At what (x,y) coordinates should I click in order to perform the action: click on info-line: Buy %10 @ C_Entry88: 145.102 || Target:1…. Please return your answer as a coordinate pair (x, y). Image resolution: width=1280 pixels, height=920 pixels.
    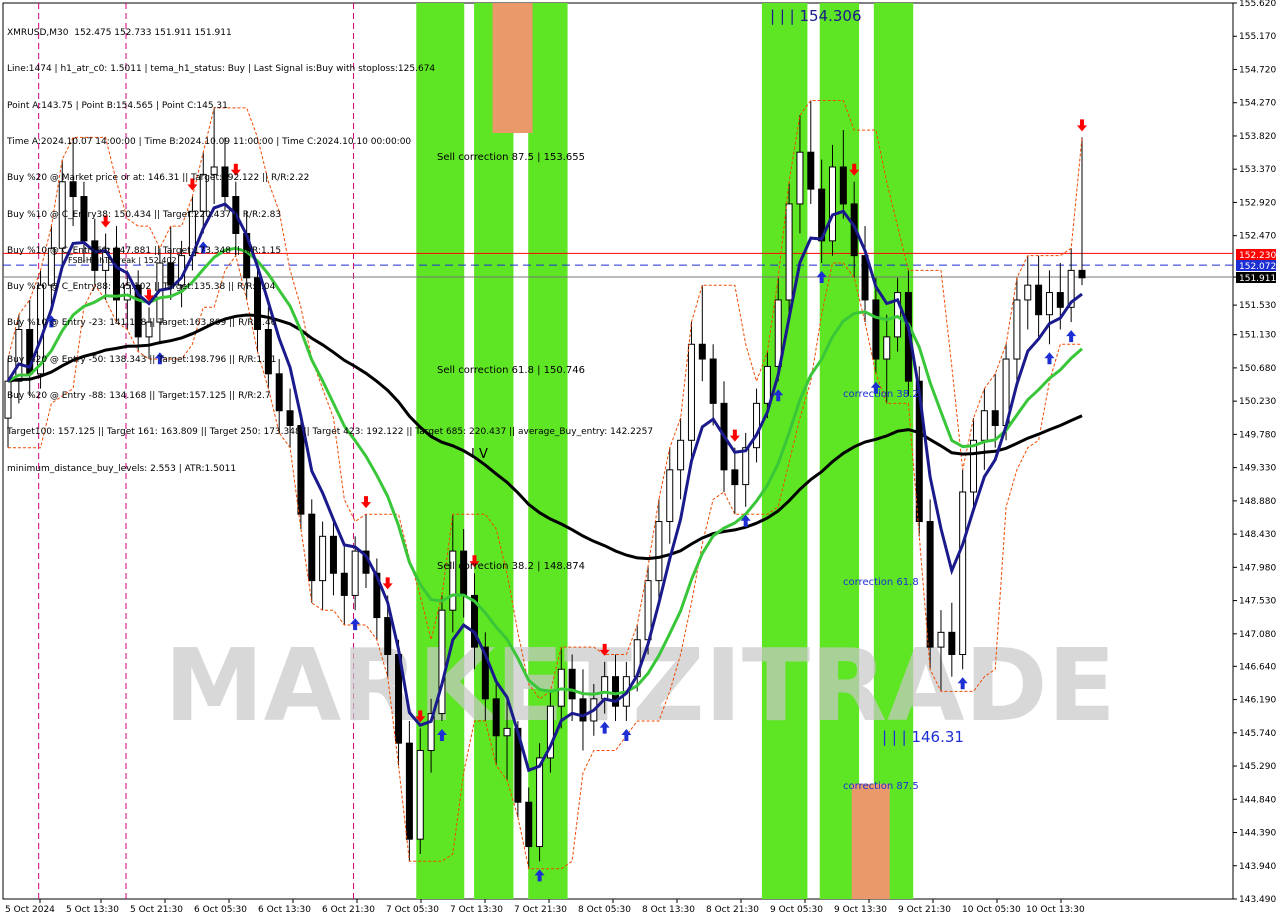
    Looking at the image, I should click on (141, 287).